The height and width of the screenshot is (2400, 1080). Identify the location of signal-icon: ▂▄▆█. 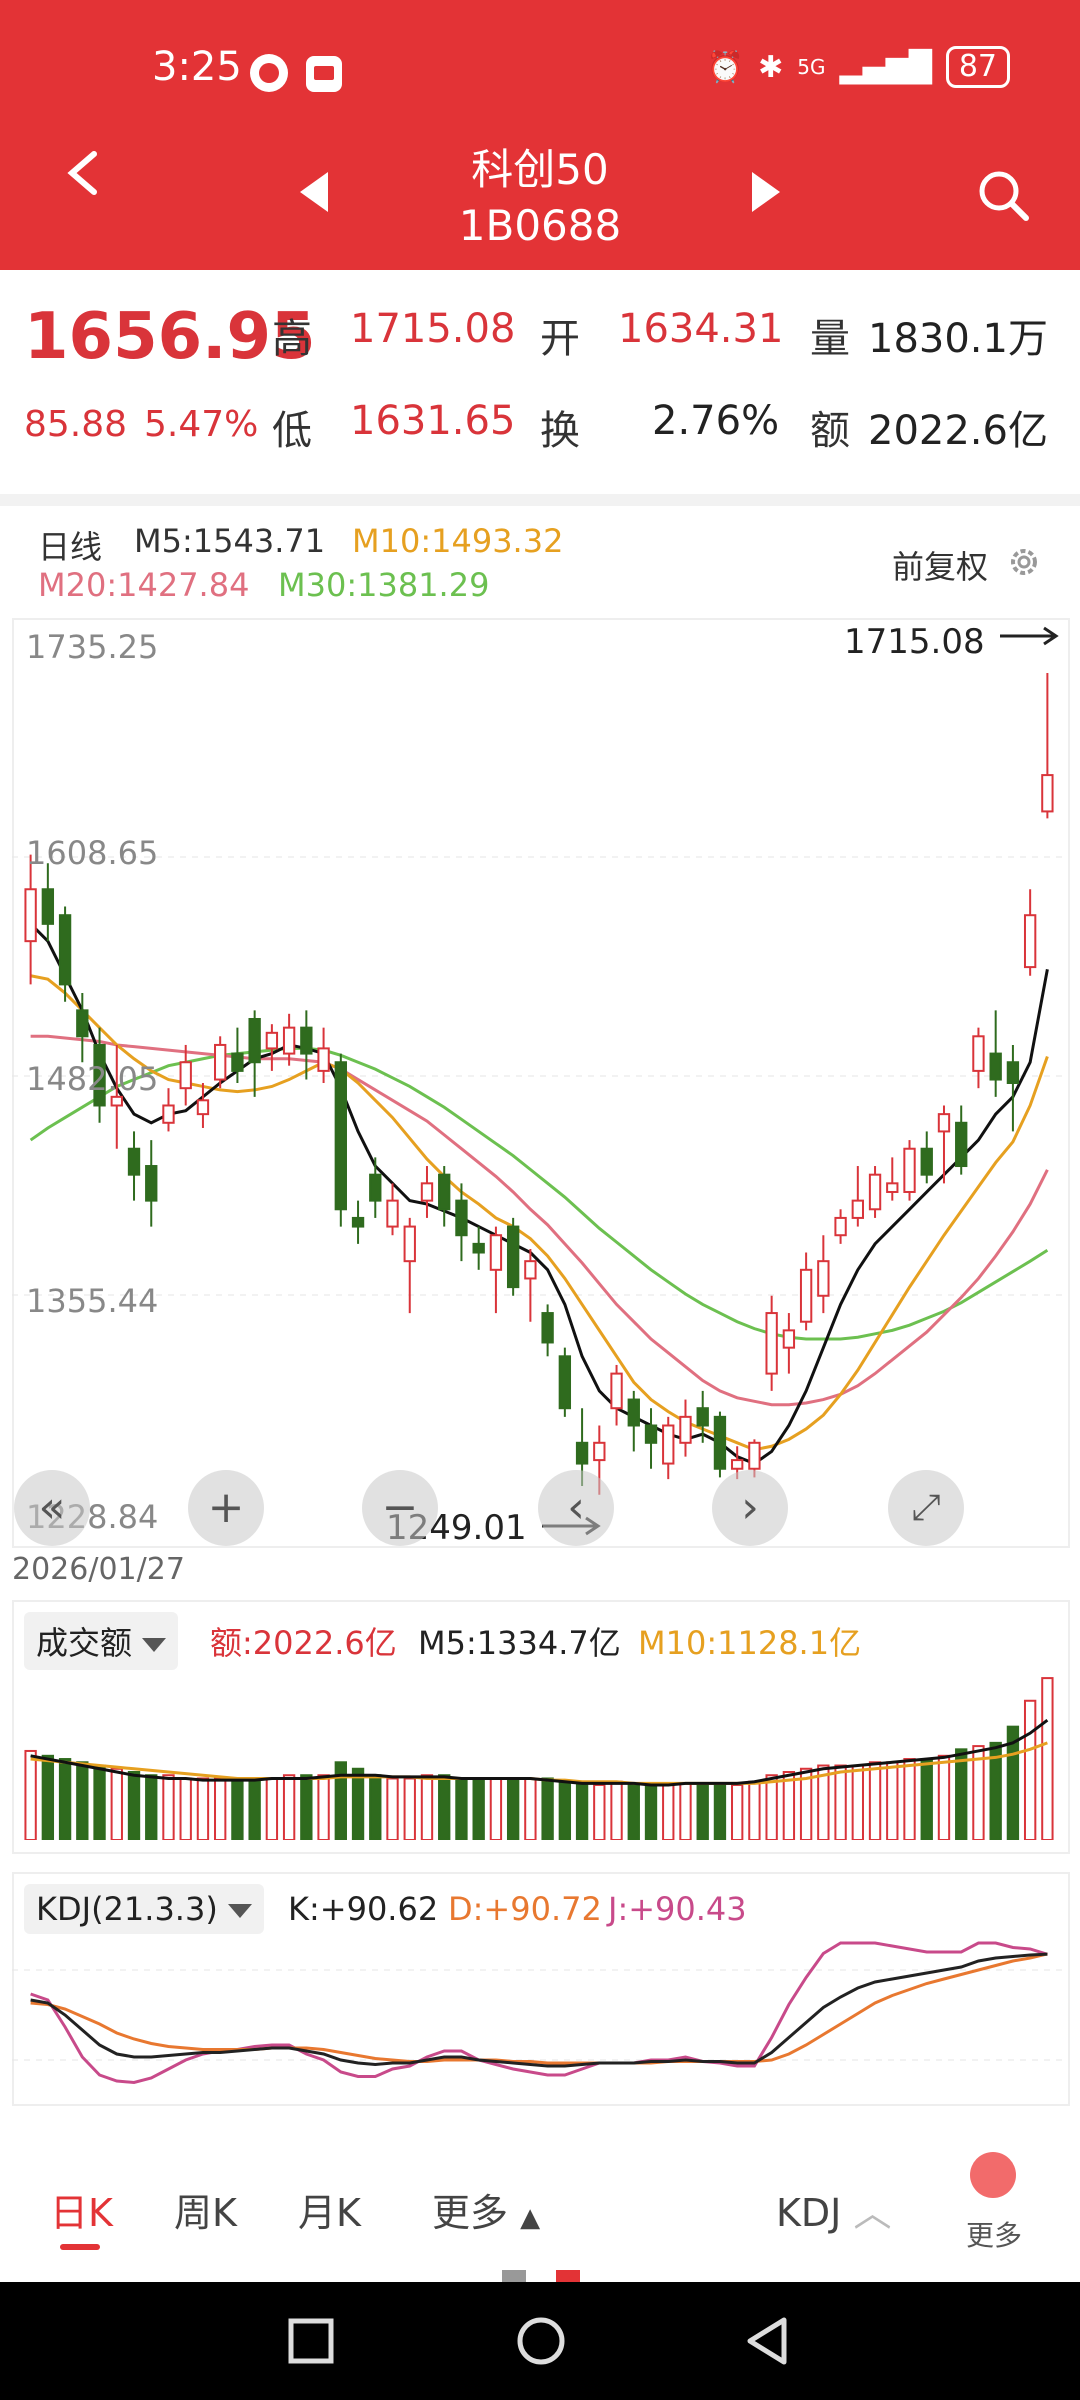
(885, 67).